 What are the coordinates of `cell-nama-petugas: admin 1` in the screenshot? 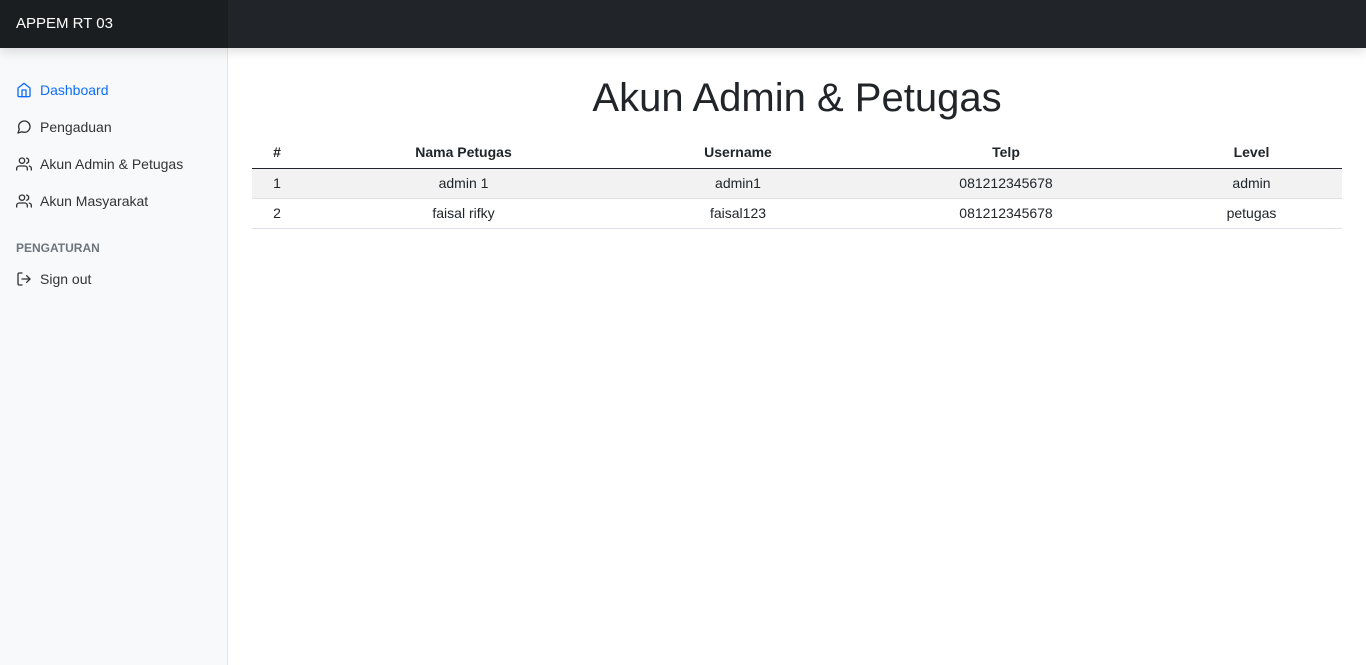 It's located at (463, 183).